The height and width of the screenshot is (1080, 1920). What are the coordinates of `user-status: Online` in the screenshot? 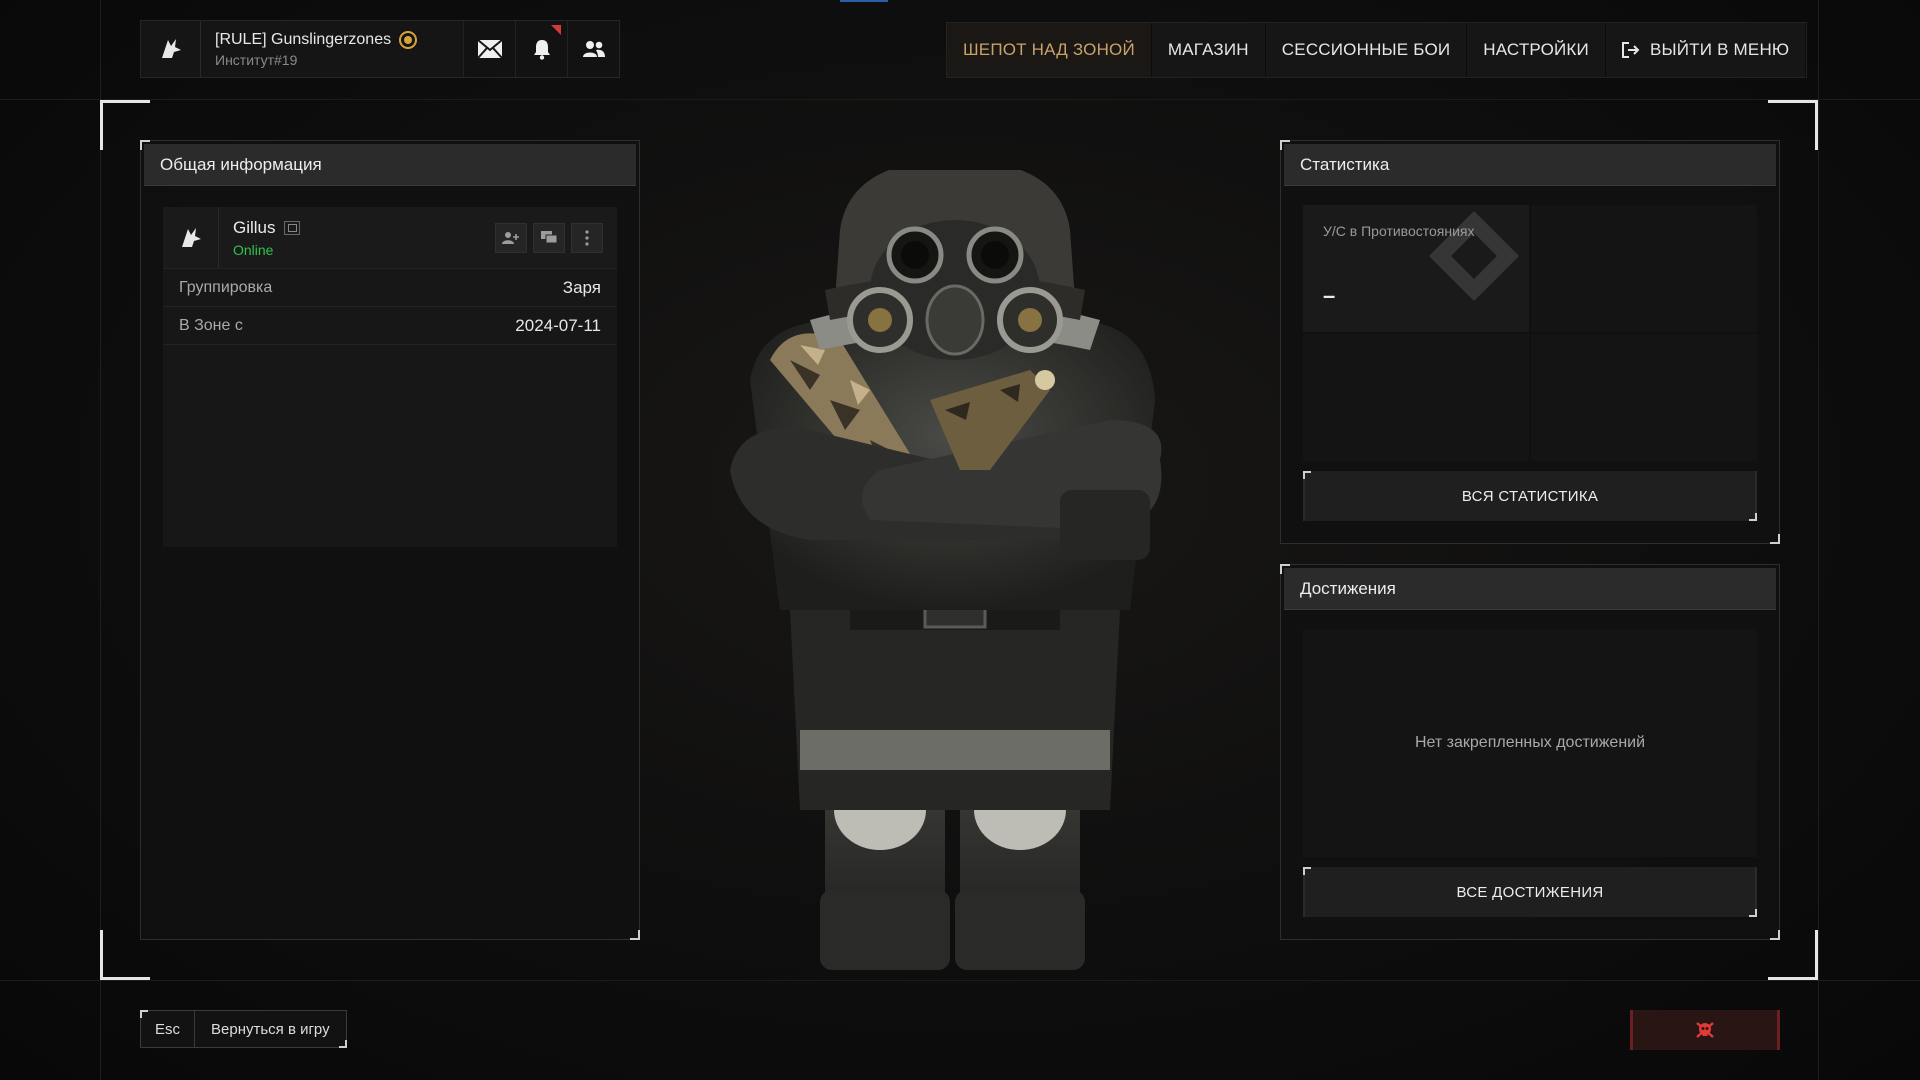 It's located at (253, 249).